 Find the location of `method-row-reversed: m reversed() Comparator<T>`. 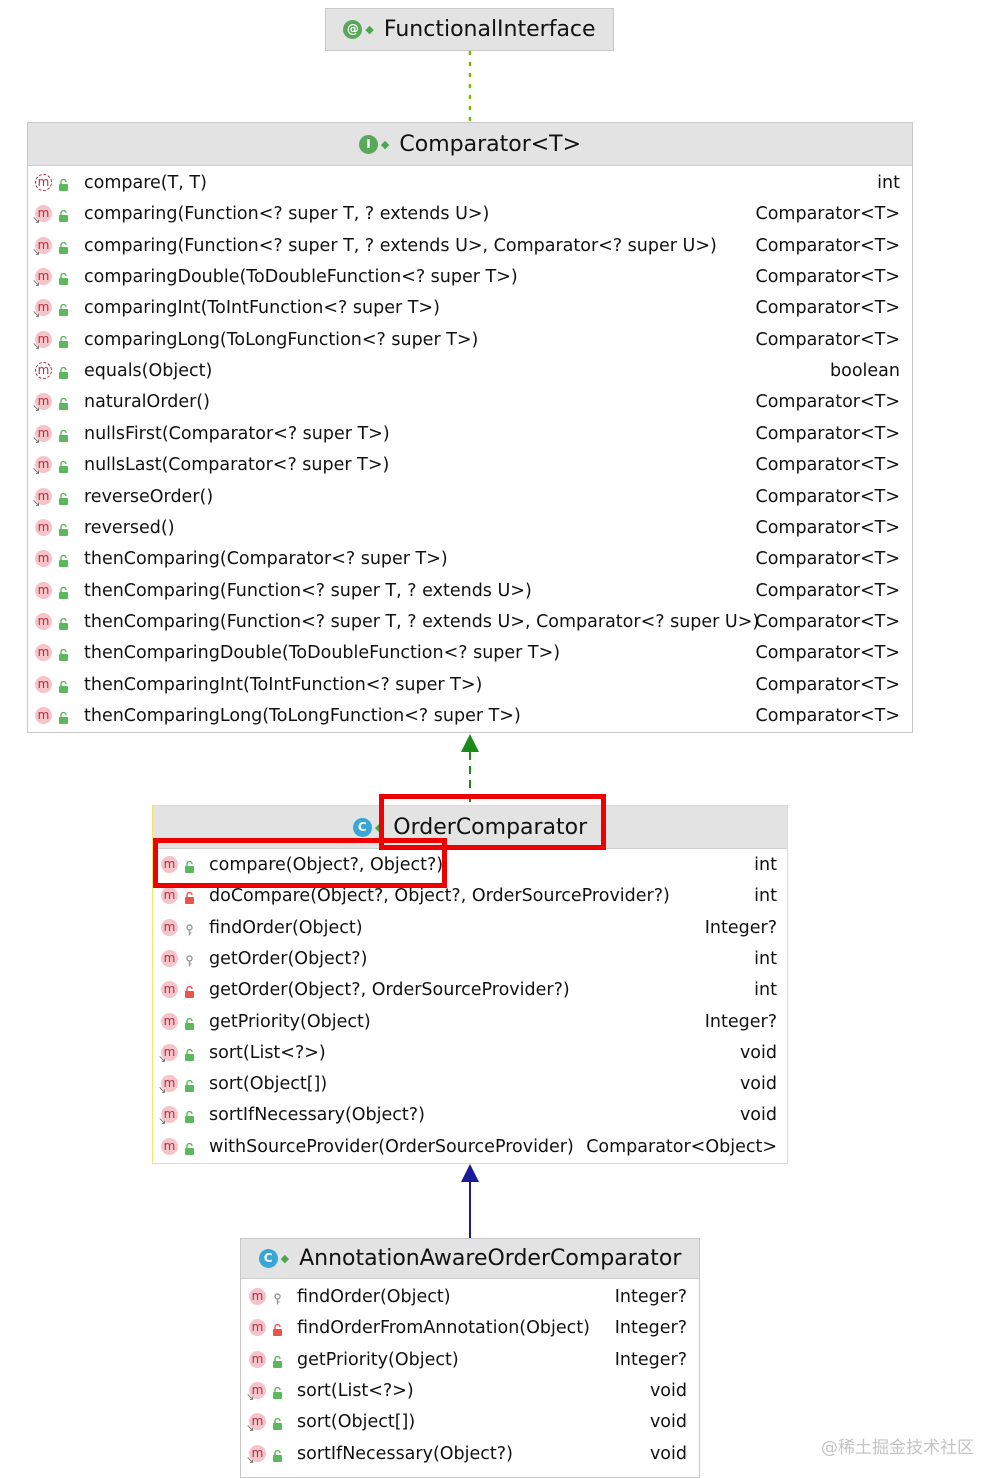

method-row-reversed: m reversed() Comparator<T> is located at coordinates (470, 528).